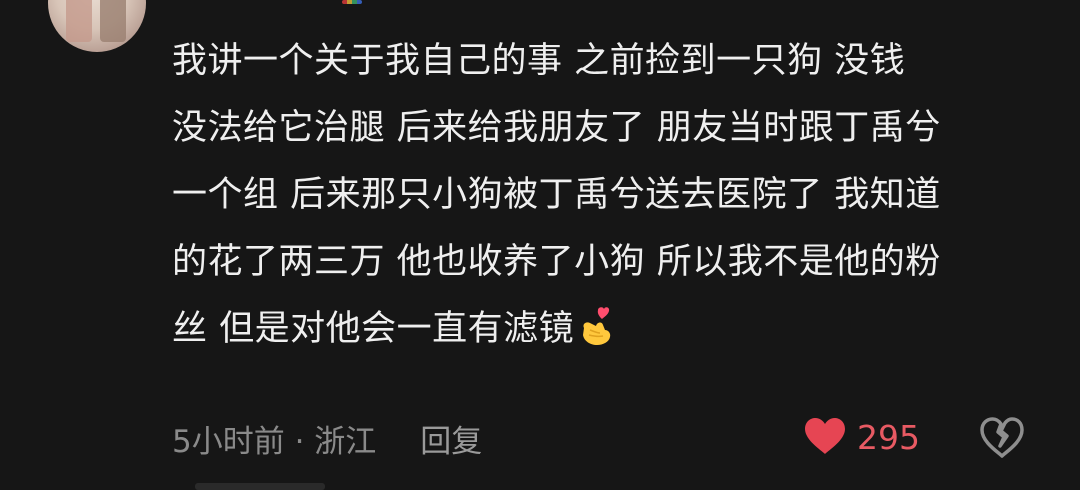 This screenshot has height=490, width=1080. I want to click on user-badge-icon, so click(352, 2).